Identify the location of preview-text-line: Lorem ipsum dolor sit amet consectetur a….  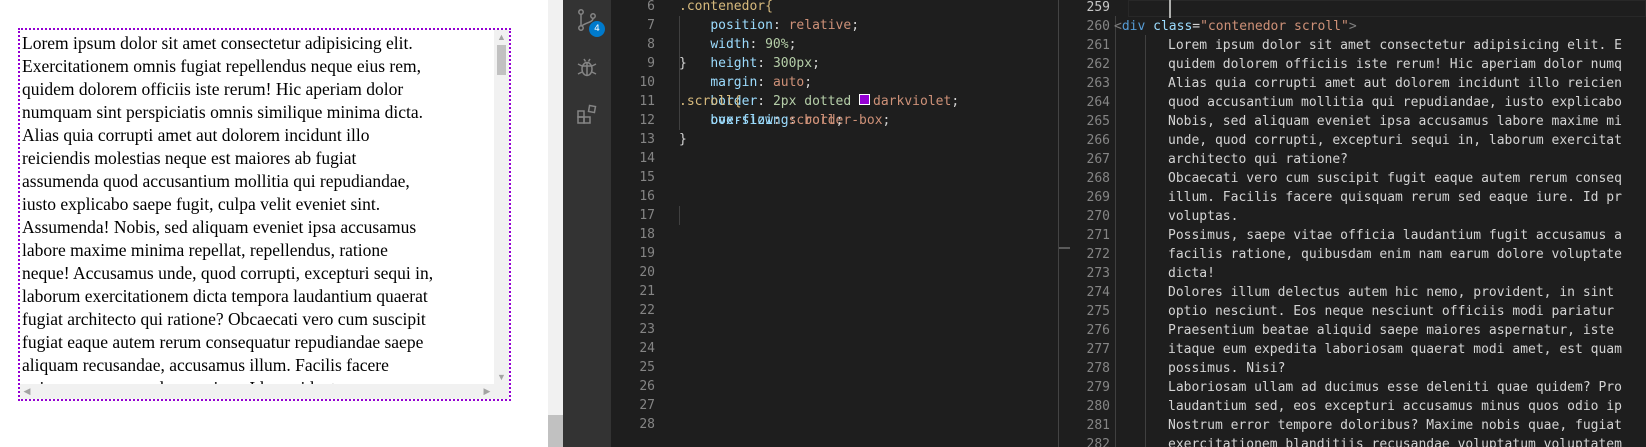
(217, 43).